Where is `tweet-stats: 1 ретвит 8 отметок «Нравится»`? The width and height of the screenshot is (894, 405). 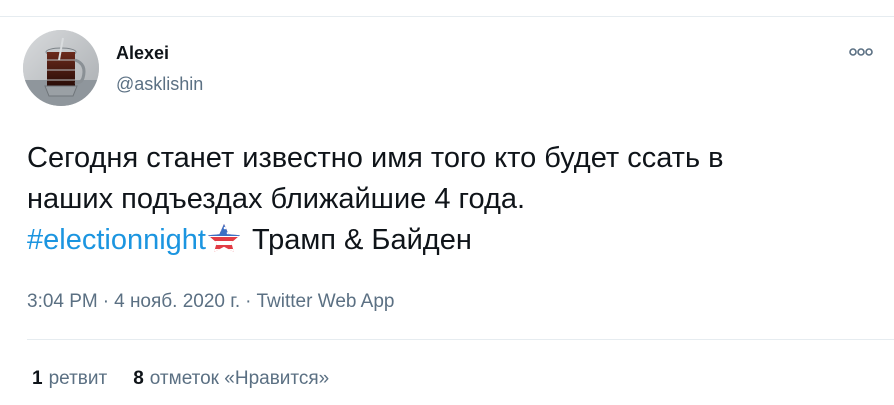
tweet-stats: 1 ретвит 8 отметок «Нравится» is located at coordinates (180, 379).